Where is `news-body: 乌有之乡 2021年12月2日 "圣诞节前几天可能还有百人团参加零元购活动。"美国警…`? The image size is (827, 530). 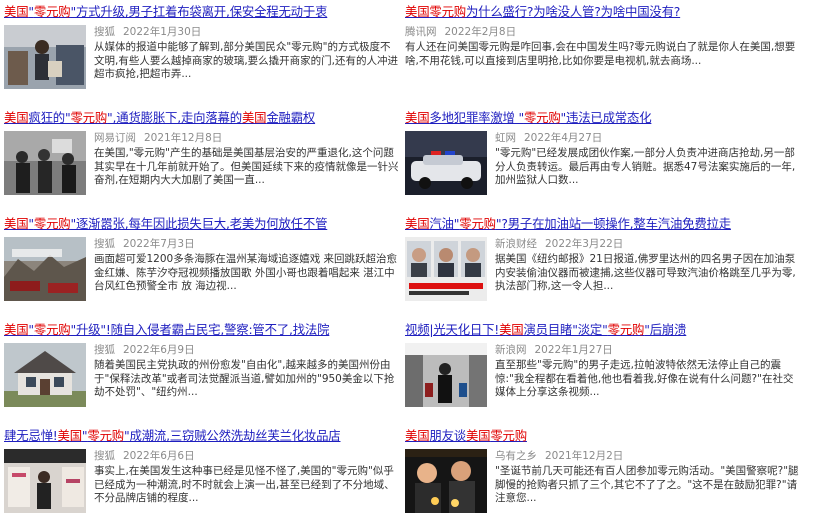 news-body: 乌有之乡 2021年12月2日 "圣诞节前几天可能还有百人团参加零元购活动。"美国警… is located at coordinates (605, 488).